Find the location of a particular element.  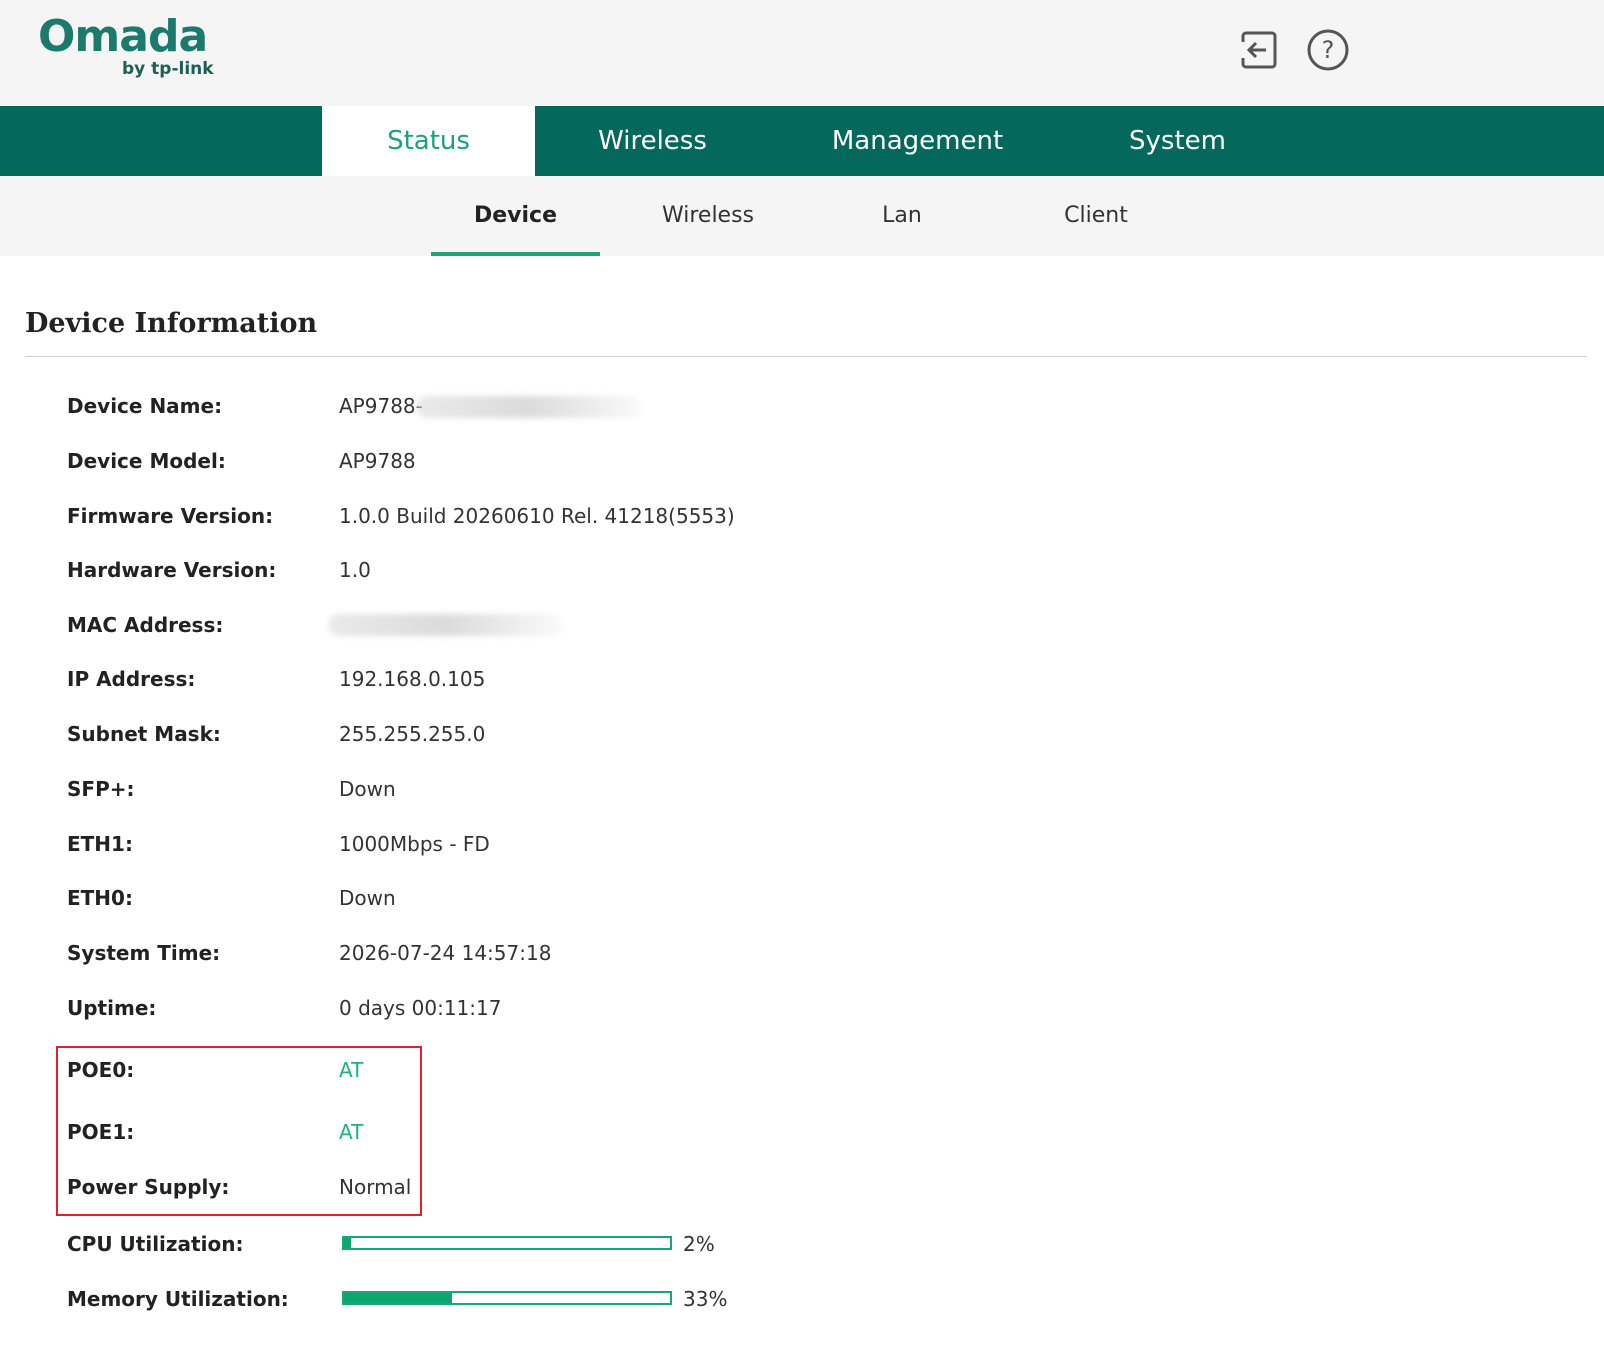

row-sfp: SFP+: Down is located at coordinates (802, 789).